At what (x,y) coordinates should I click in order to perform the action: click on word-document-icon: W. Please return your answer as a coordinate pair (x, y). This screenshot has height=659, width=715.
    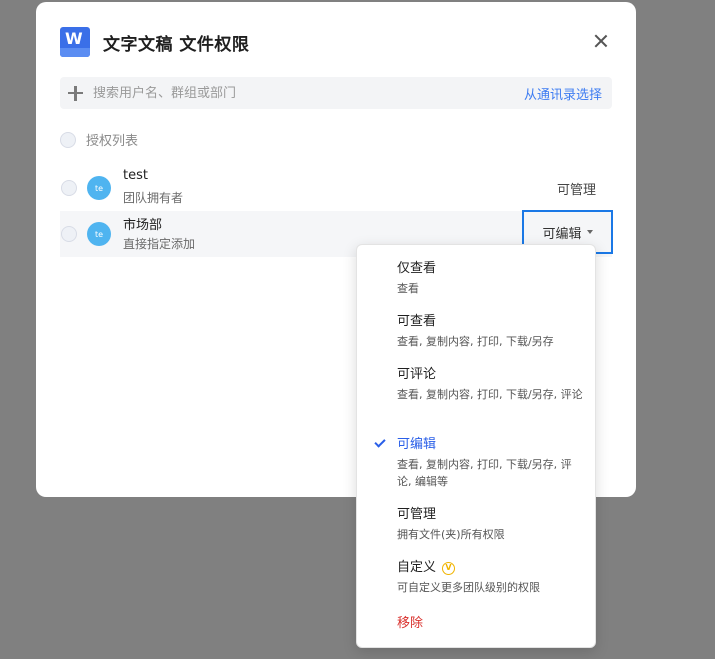
    Looking at the image, I should click on (75, 42).